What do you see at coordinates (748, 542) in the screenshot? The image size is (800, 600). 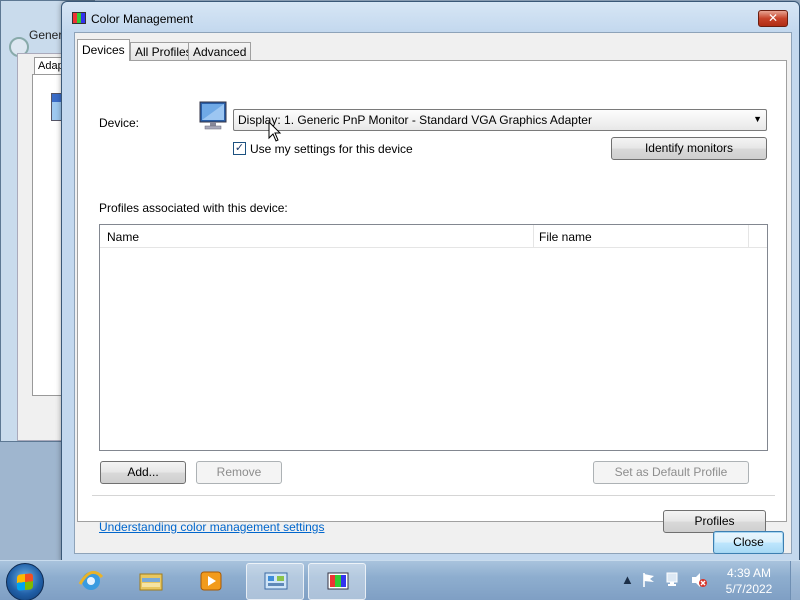 I see `close-dialog-button: Close` at bounding box center [748, 542].